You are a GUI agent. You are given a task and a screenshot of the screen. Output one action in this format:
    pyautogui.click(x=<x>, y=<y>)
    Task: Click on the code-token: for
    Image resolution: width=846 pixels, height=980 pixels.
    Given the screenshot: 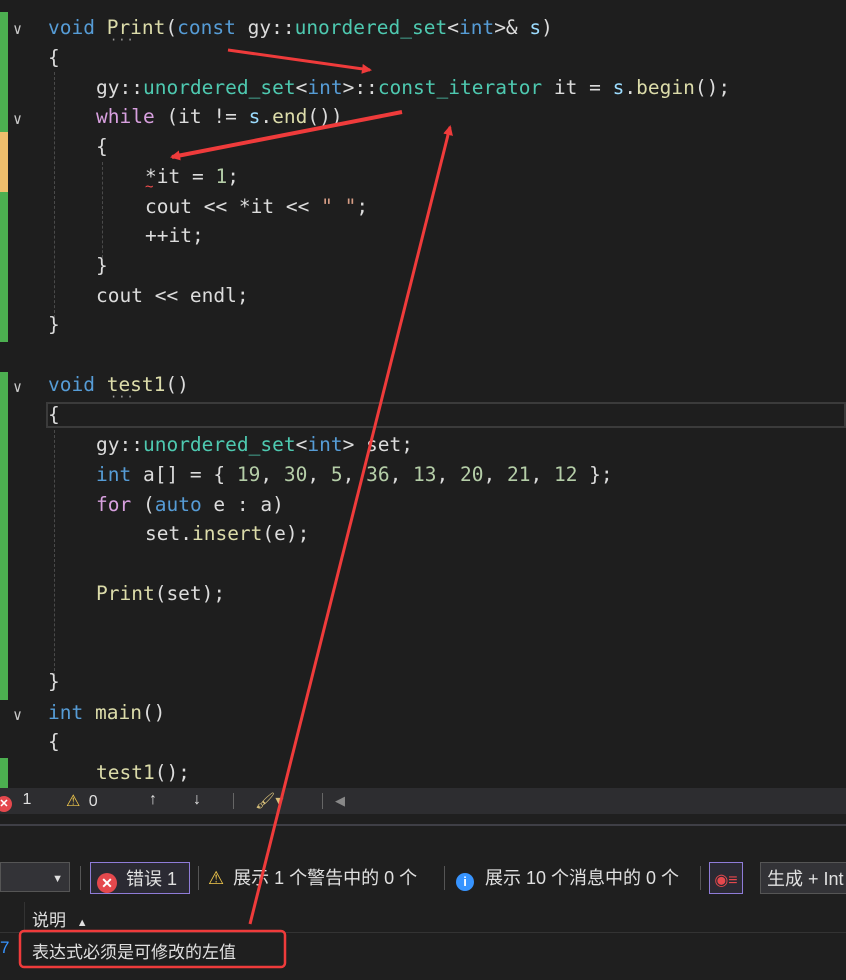 What is the action you would take?
    pyautogui.click(x=114, y=504)
    